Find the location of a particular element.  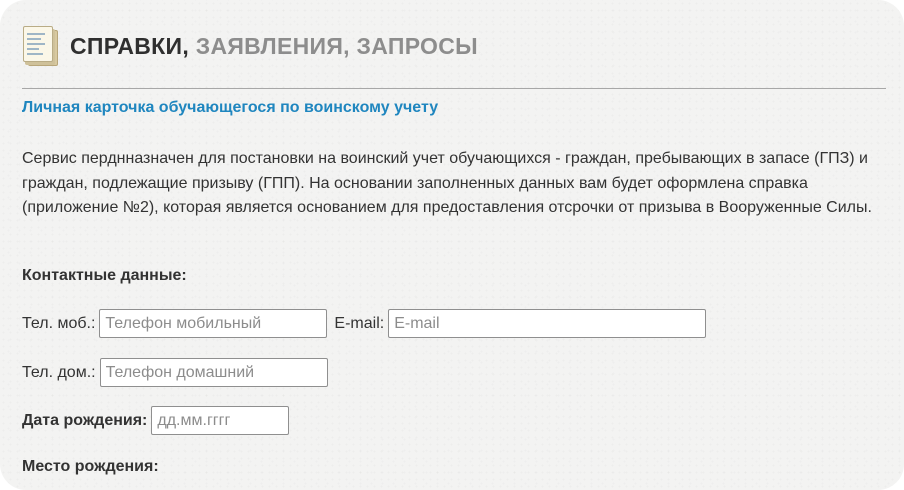

header-divider is located at coordinates (454, 88).